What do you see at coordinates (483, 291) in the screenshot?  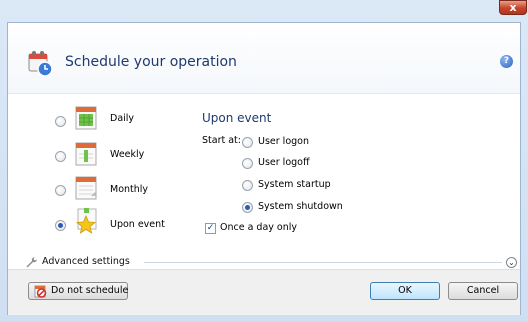 I see `cancel-button: Cancel` at bounding box center [483, 291].